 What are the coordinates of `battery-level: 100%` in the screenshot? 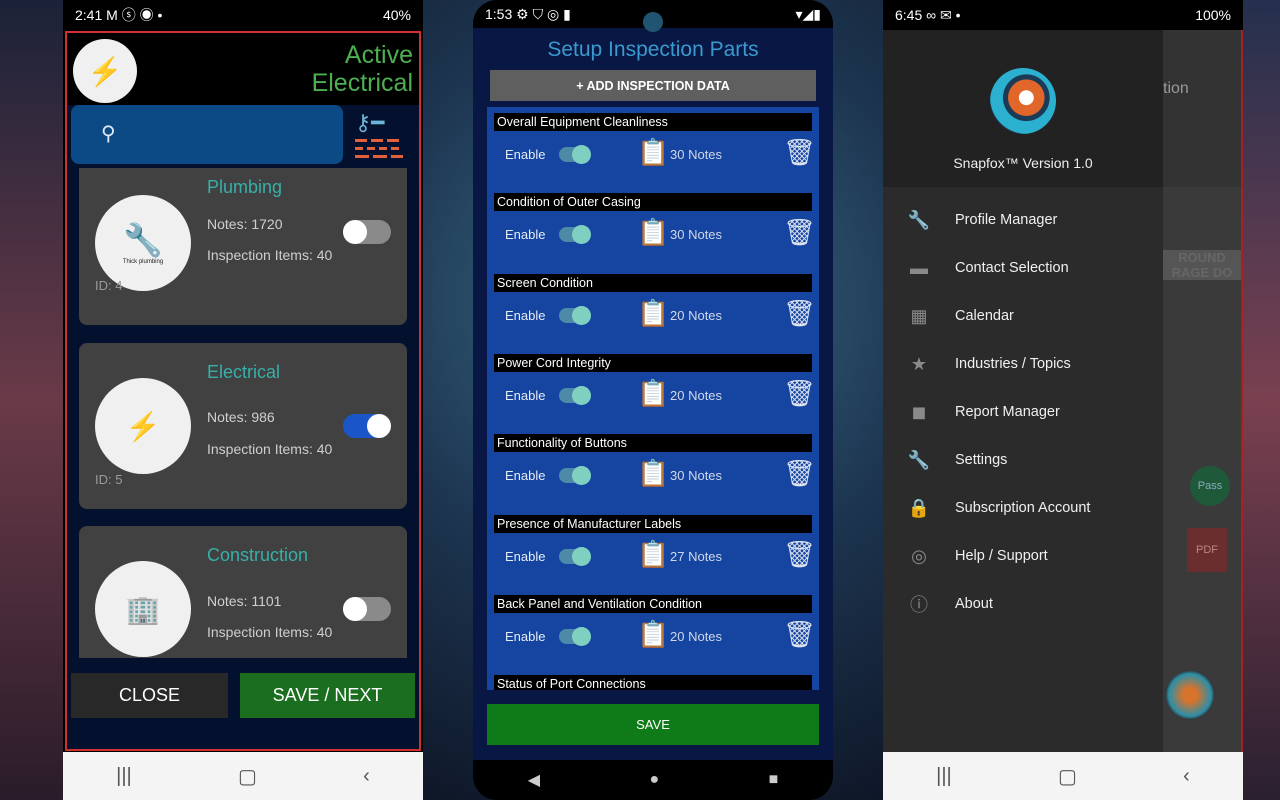 It's located at (1213, 15).